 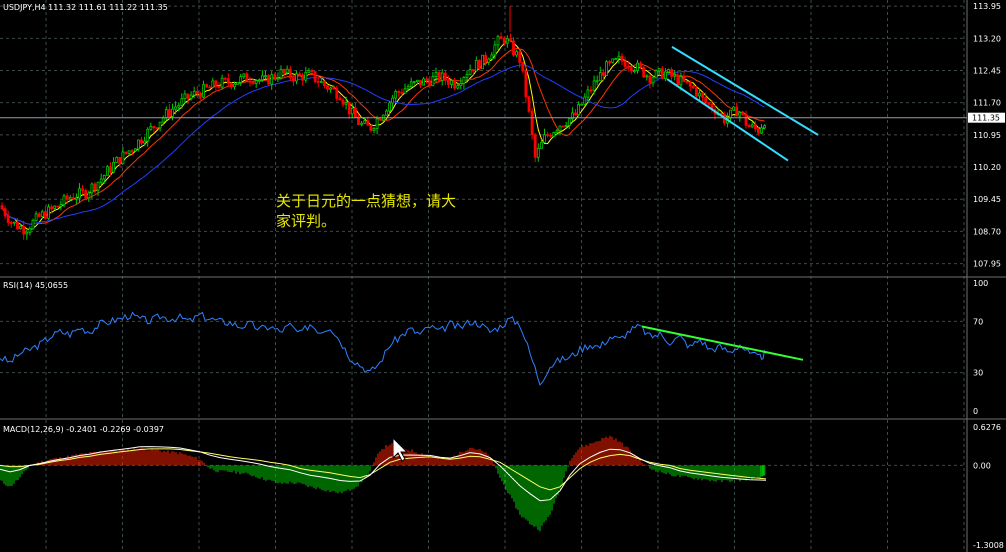 I want to click on macd-header: MACD(12,26,9) -0.2401 -0.2269 -0.0397, so click(x=83, y=429).